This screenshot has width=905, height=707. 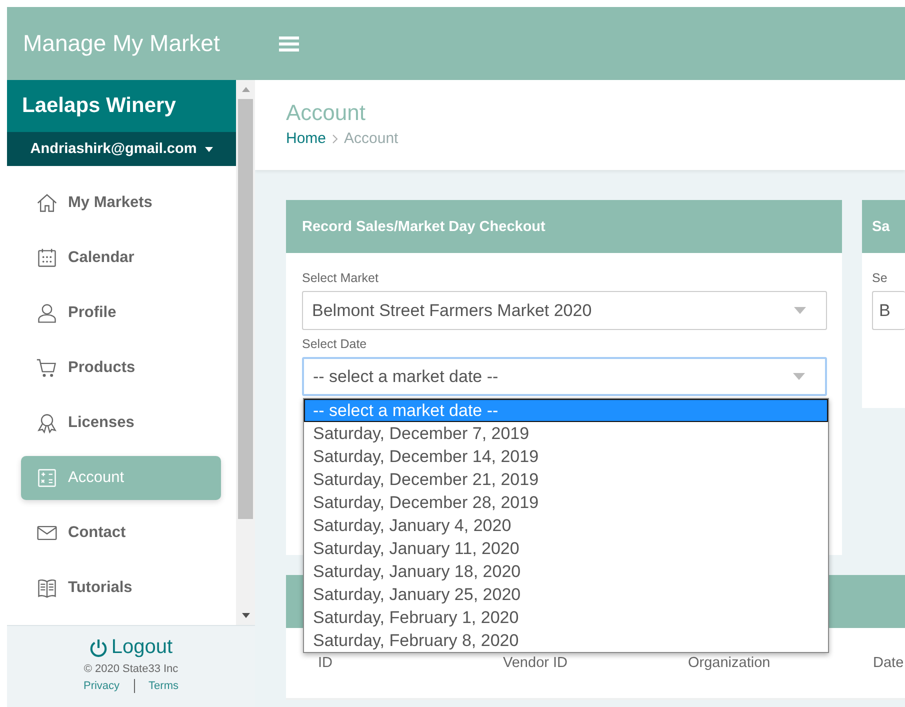 What do you see at coordinates (47, 423) in the screenshot?
I see `ribbon-icon` at bounding box center [47, 423].